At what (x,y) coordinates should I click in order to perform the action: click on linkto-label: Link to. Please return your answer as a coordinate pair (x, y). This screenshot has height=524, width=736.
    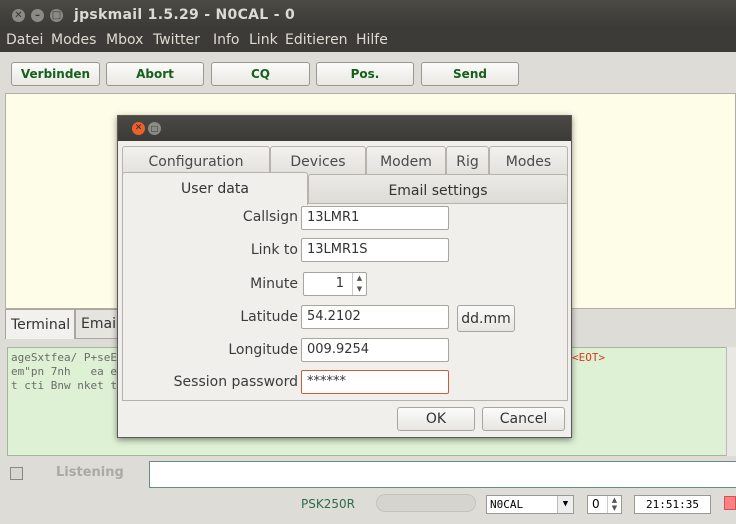
    Looking at the image, I should click on (274, 250).